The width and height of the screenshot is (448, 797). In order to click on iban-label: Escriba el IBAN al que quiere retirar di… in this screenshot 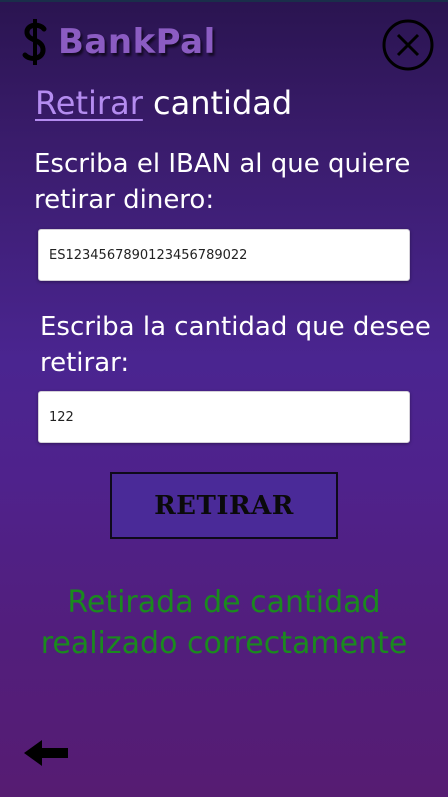, I will do `click(222, 182)`.